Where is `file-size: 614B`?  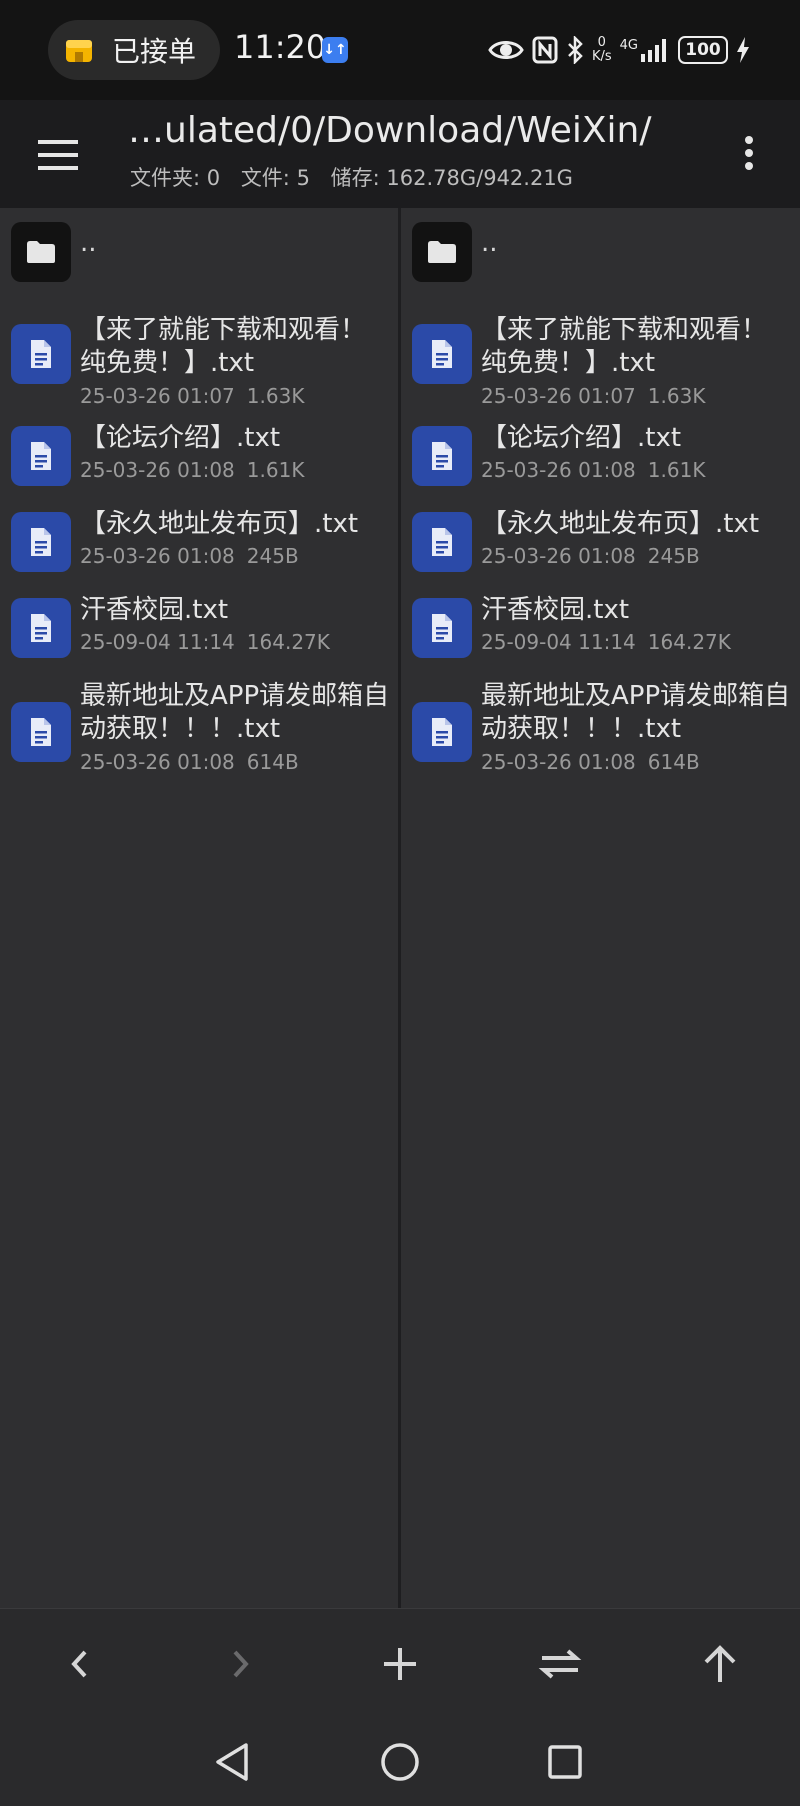
file-size: 614B is located at coordinates (272, 762).